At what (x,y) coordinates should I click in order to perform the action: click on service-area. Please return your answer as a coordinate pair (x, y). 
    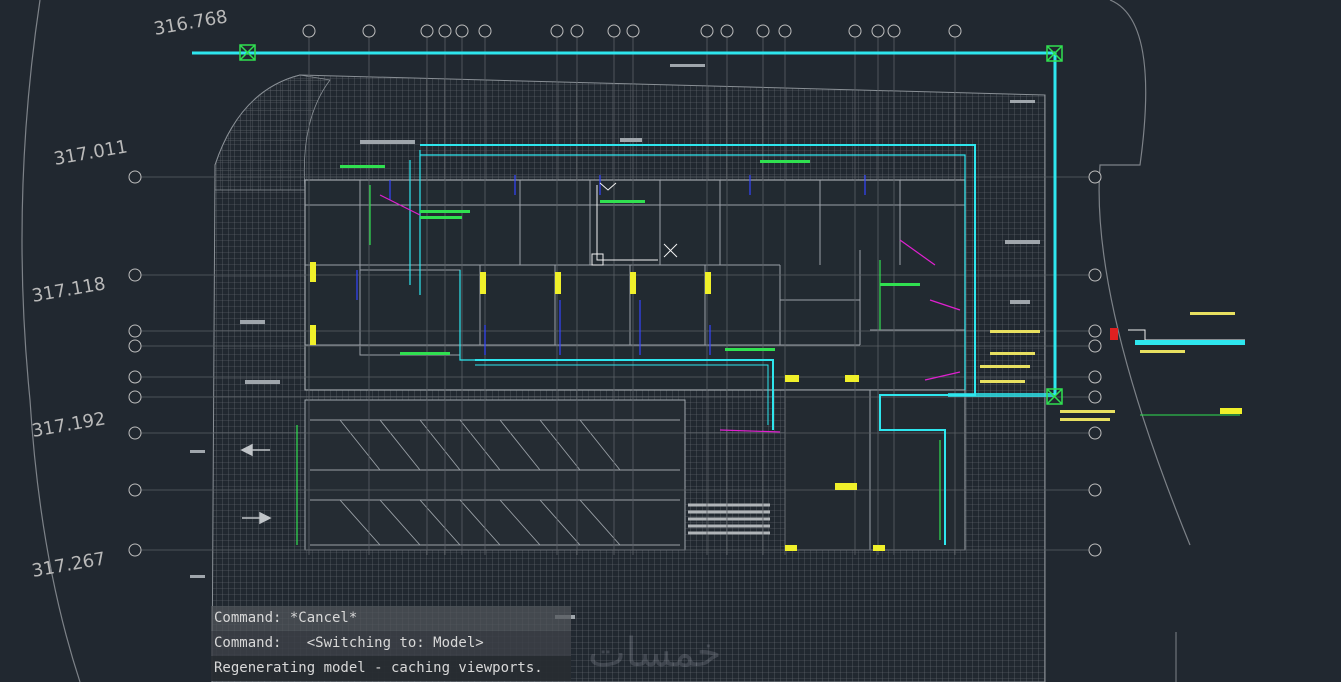
    Looking at the image, I should click on (875, 470).